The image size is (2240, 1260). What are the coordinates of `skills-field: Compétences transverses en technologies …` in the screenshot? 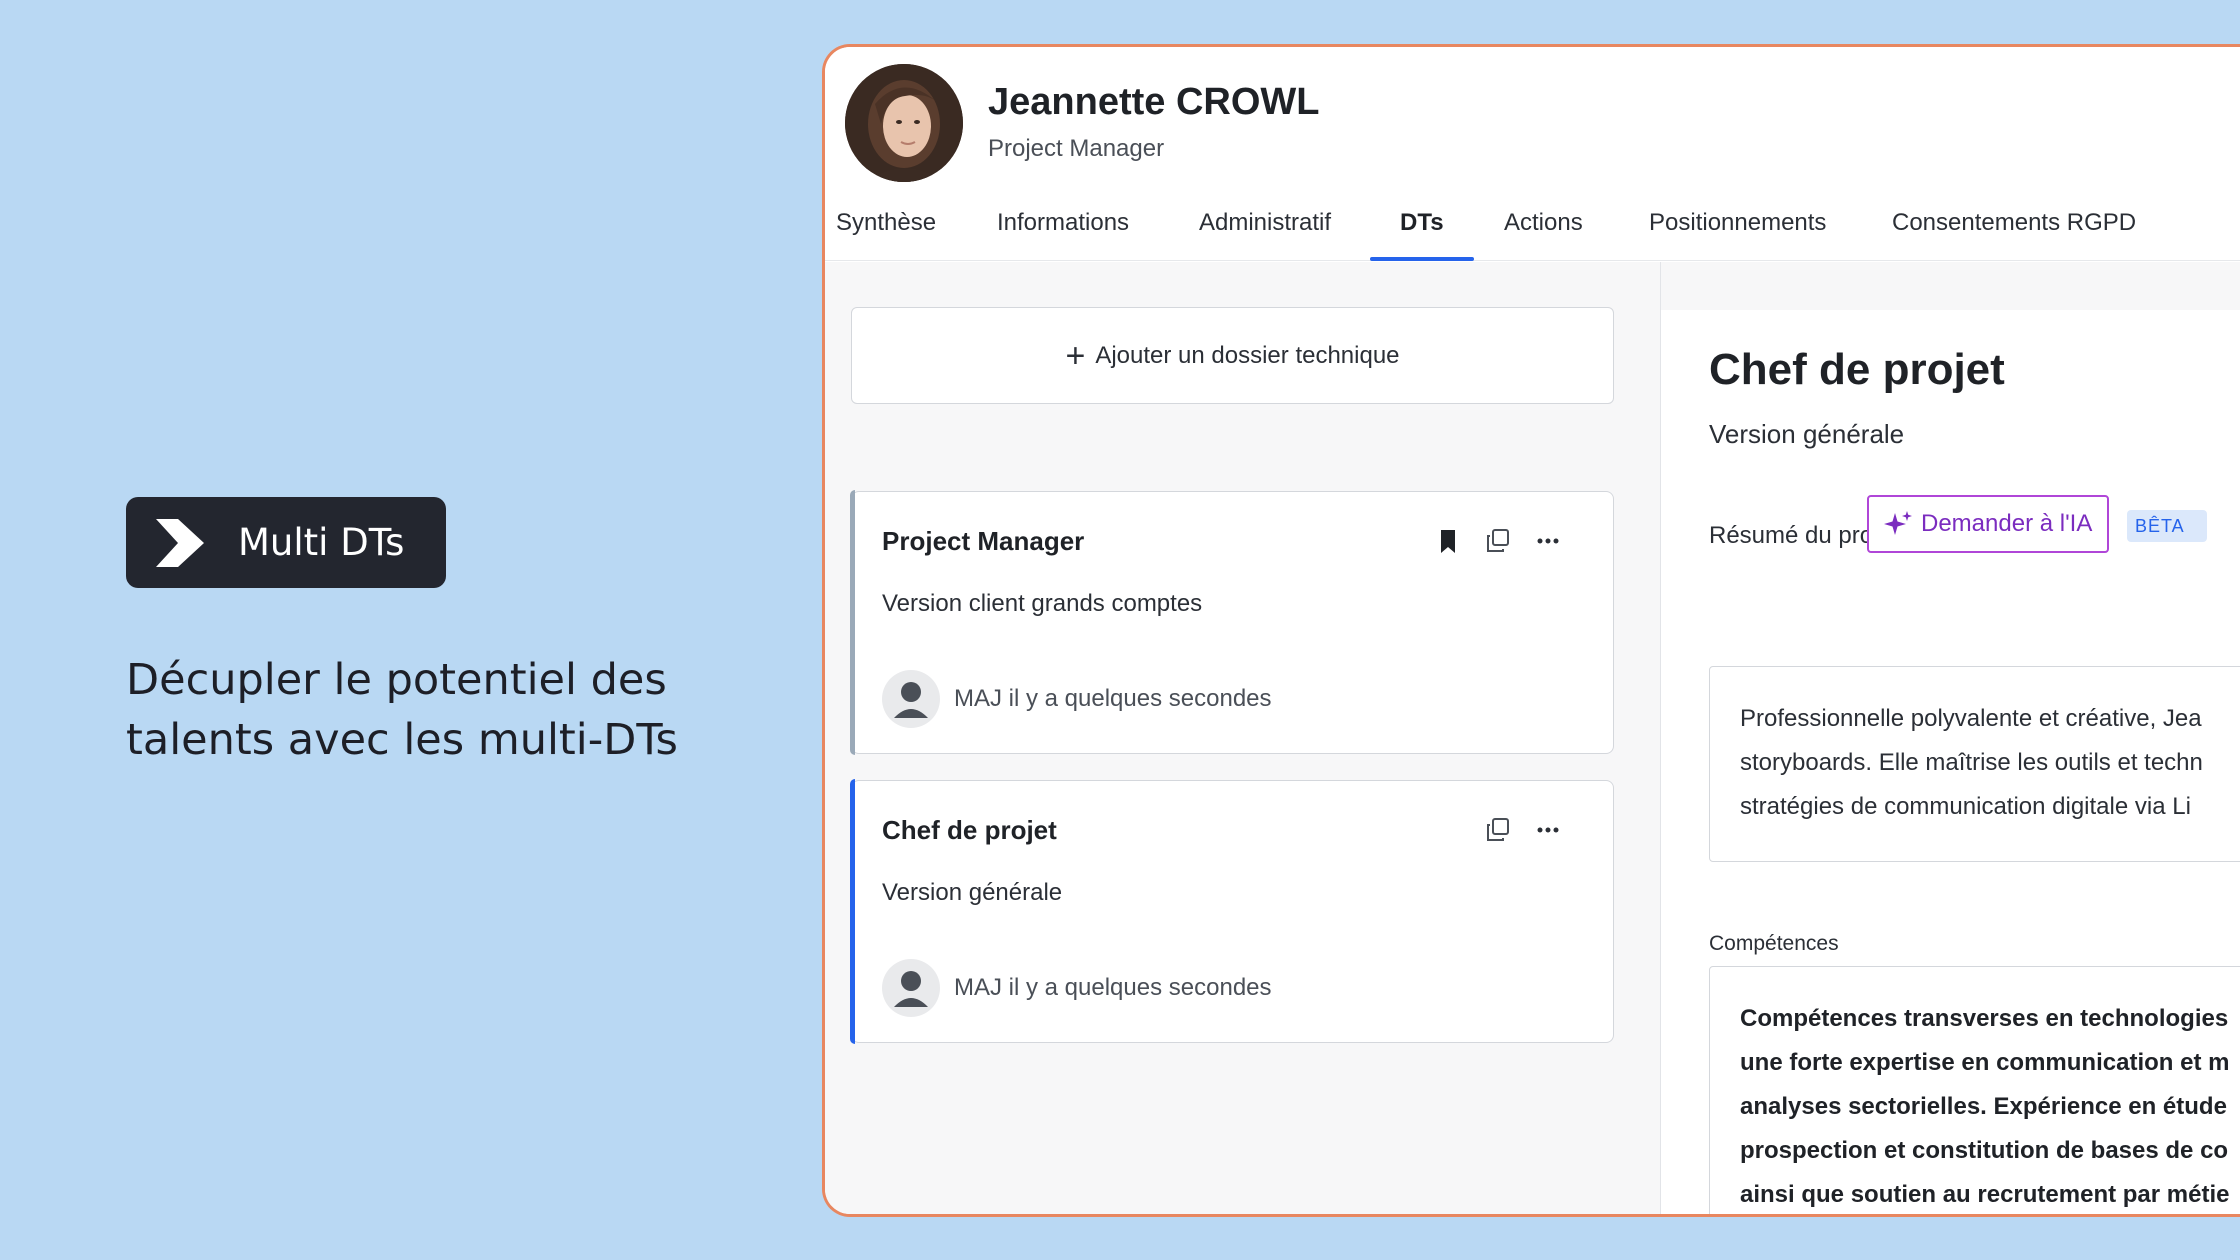 It's located at (1974, 1090).